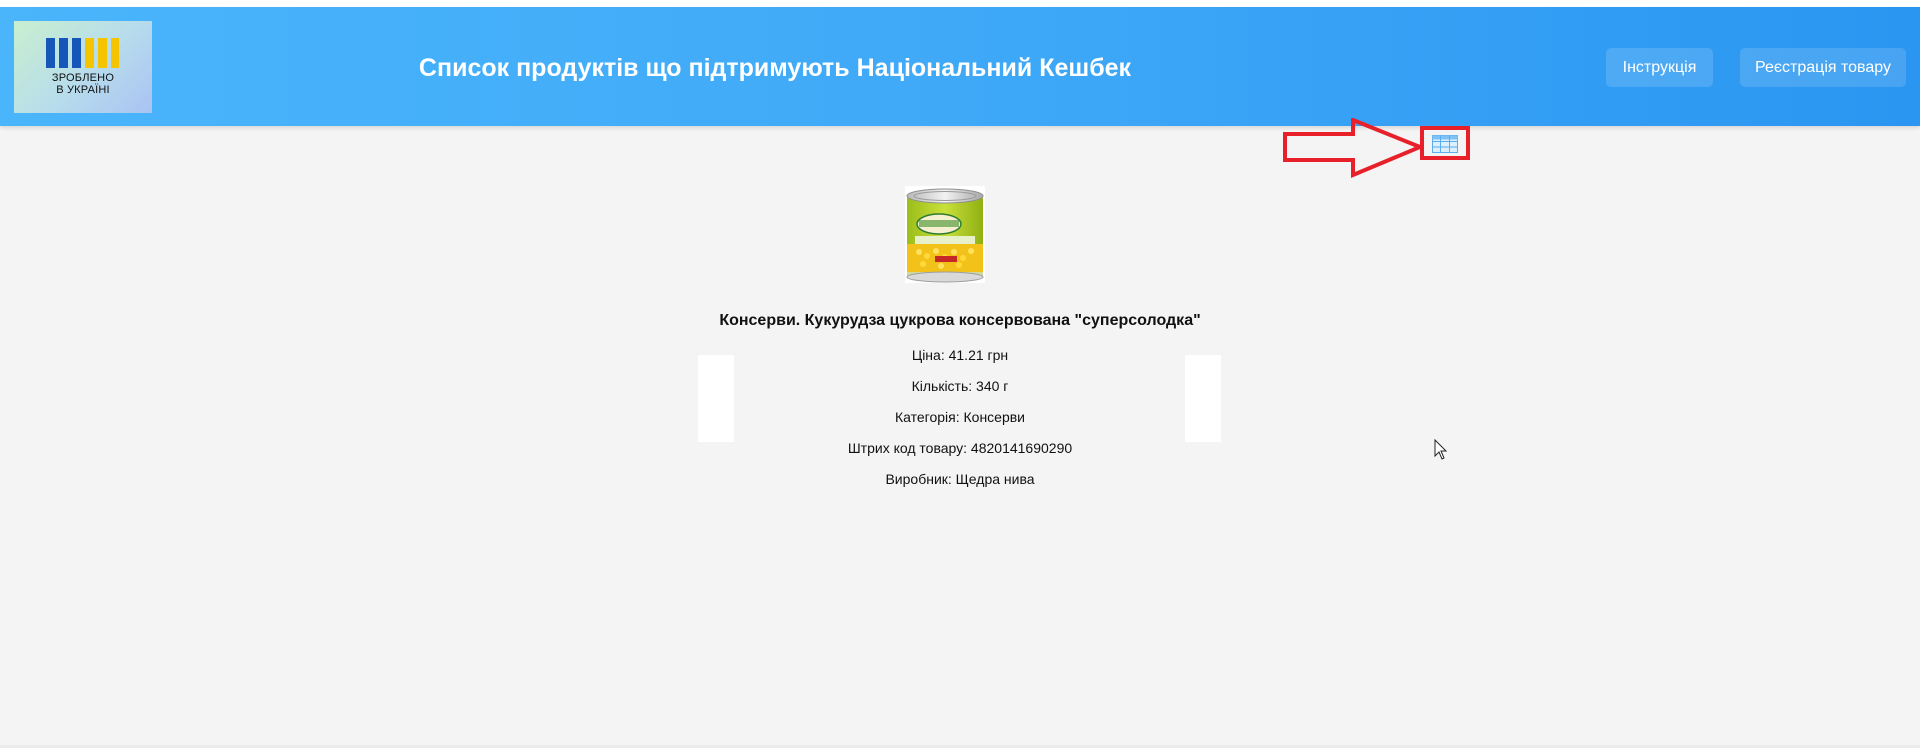 Image resolution: width=1920 pixels, height=748 pixels. I want to click on made-in-ukraine-logo: ЗРОБЛЕНО В УКРАЇНІ, so click(83, 67).